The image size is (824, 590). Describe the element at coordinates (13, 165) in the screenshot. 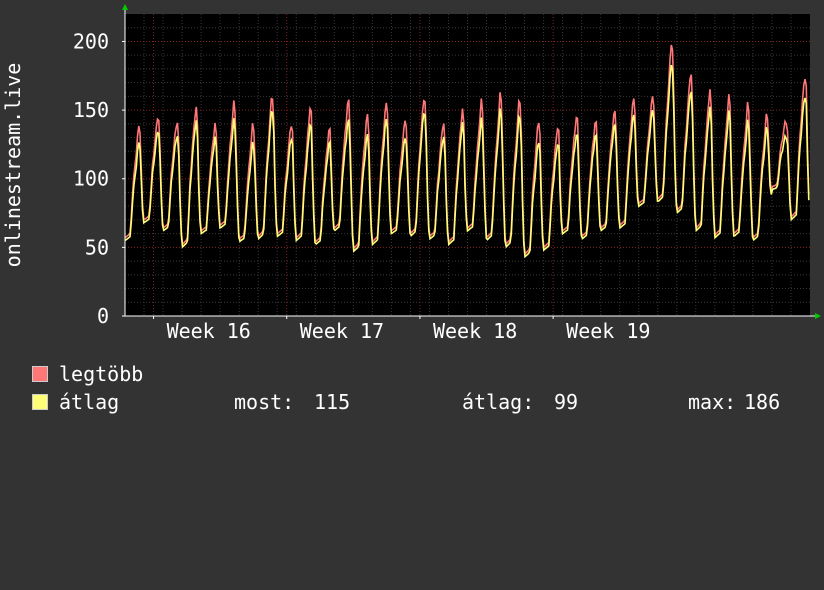

I see `y-axis-label: onlinestream.live` at that location.